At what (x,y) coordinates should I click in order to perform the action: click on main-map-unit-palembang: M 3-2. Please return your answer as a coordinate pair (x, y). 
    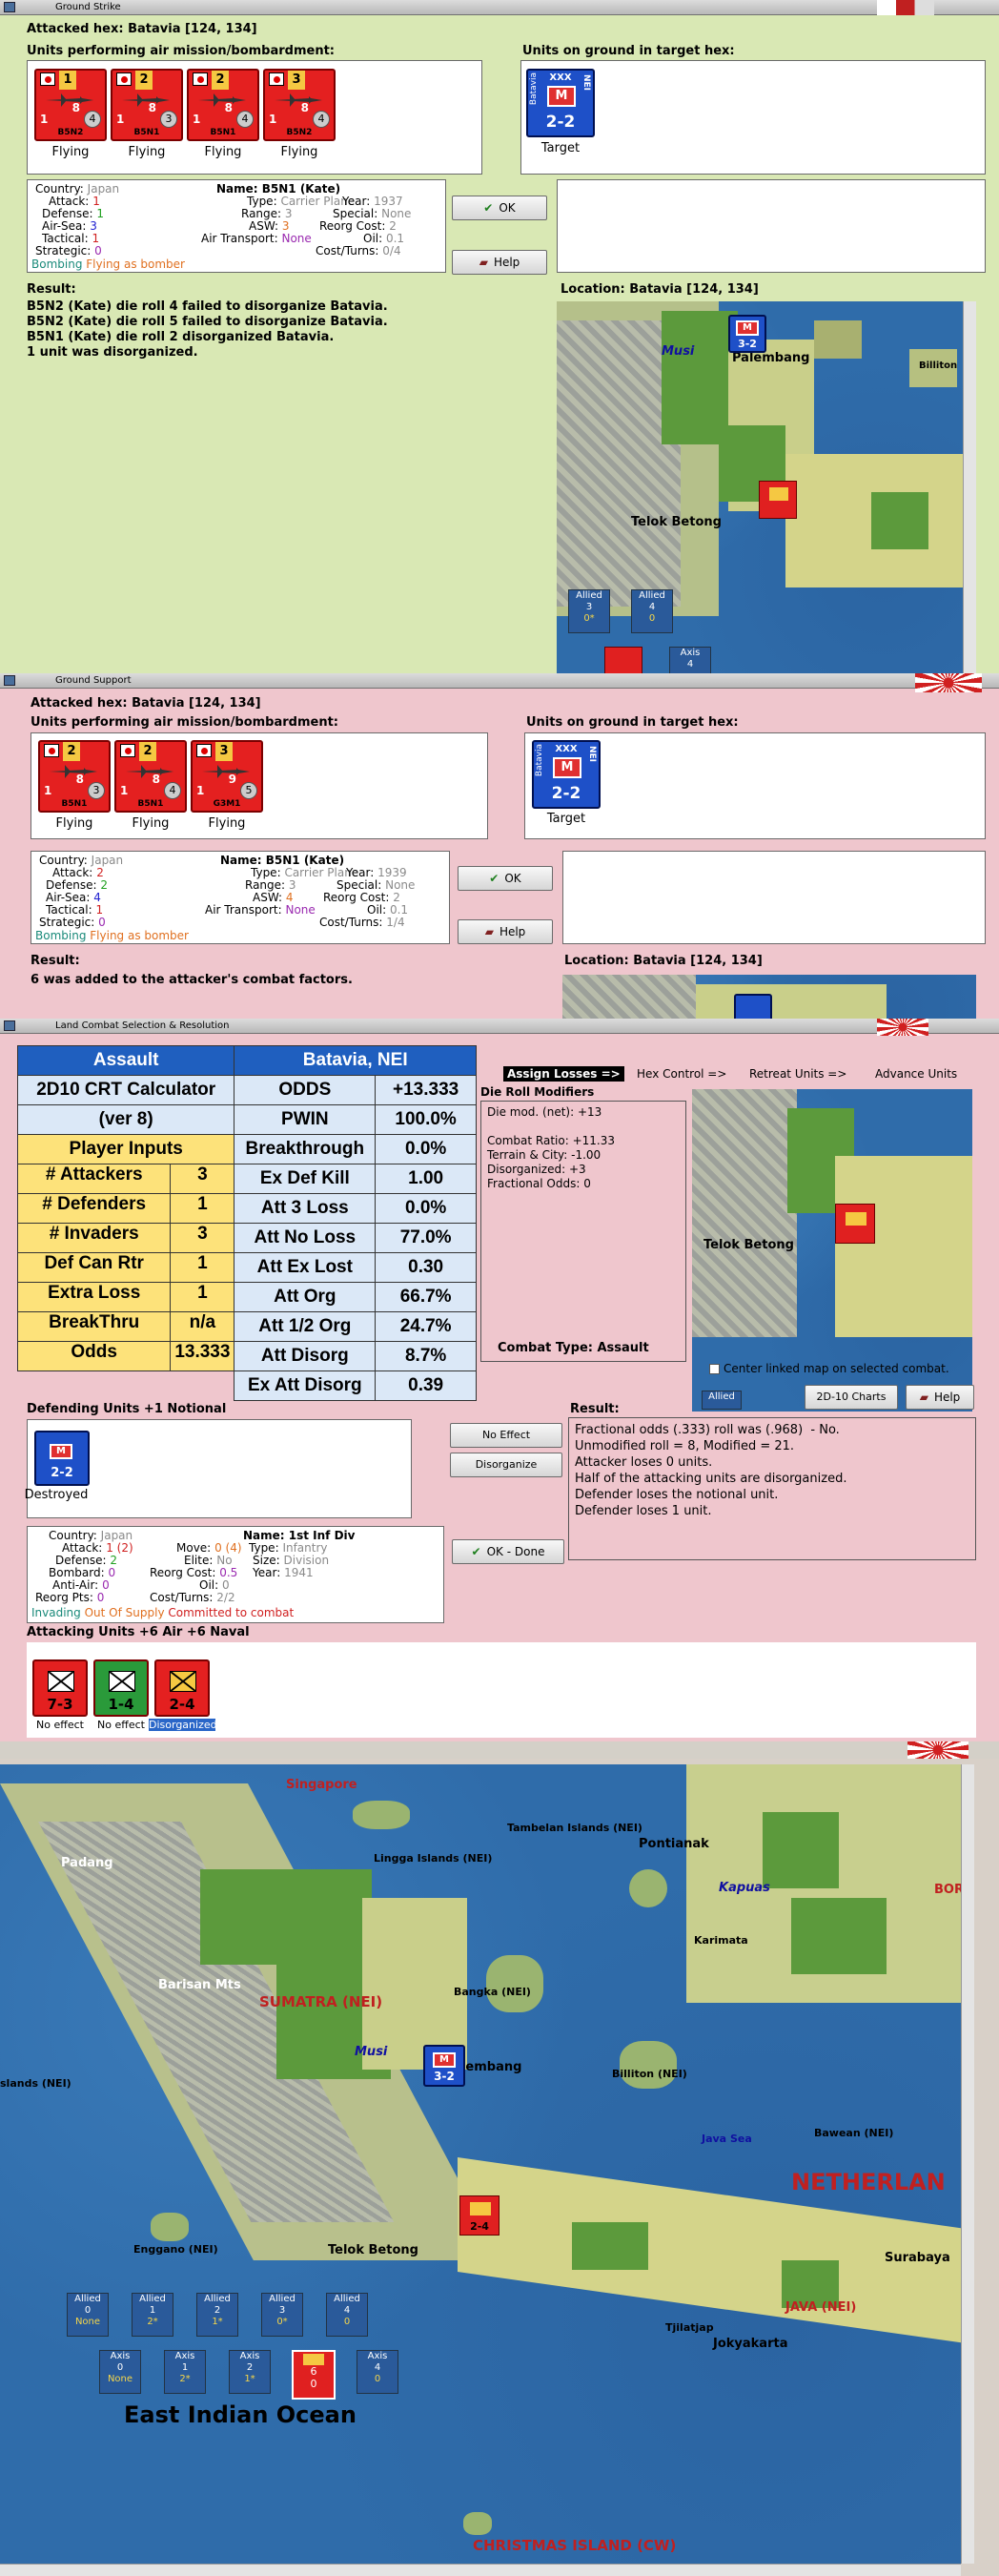
    Looking at the image, I should click on (444, 2066).